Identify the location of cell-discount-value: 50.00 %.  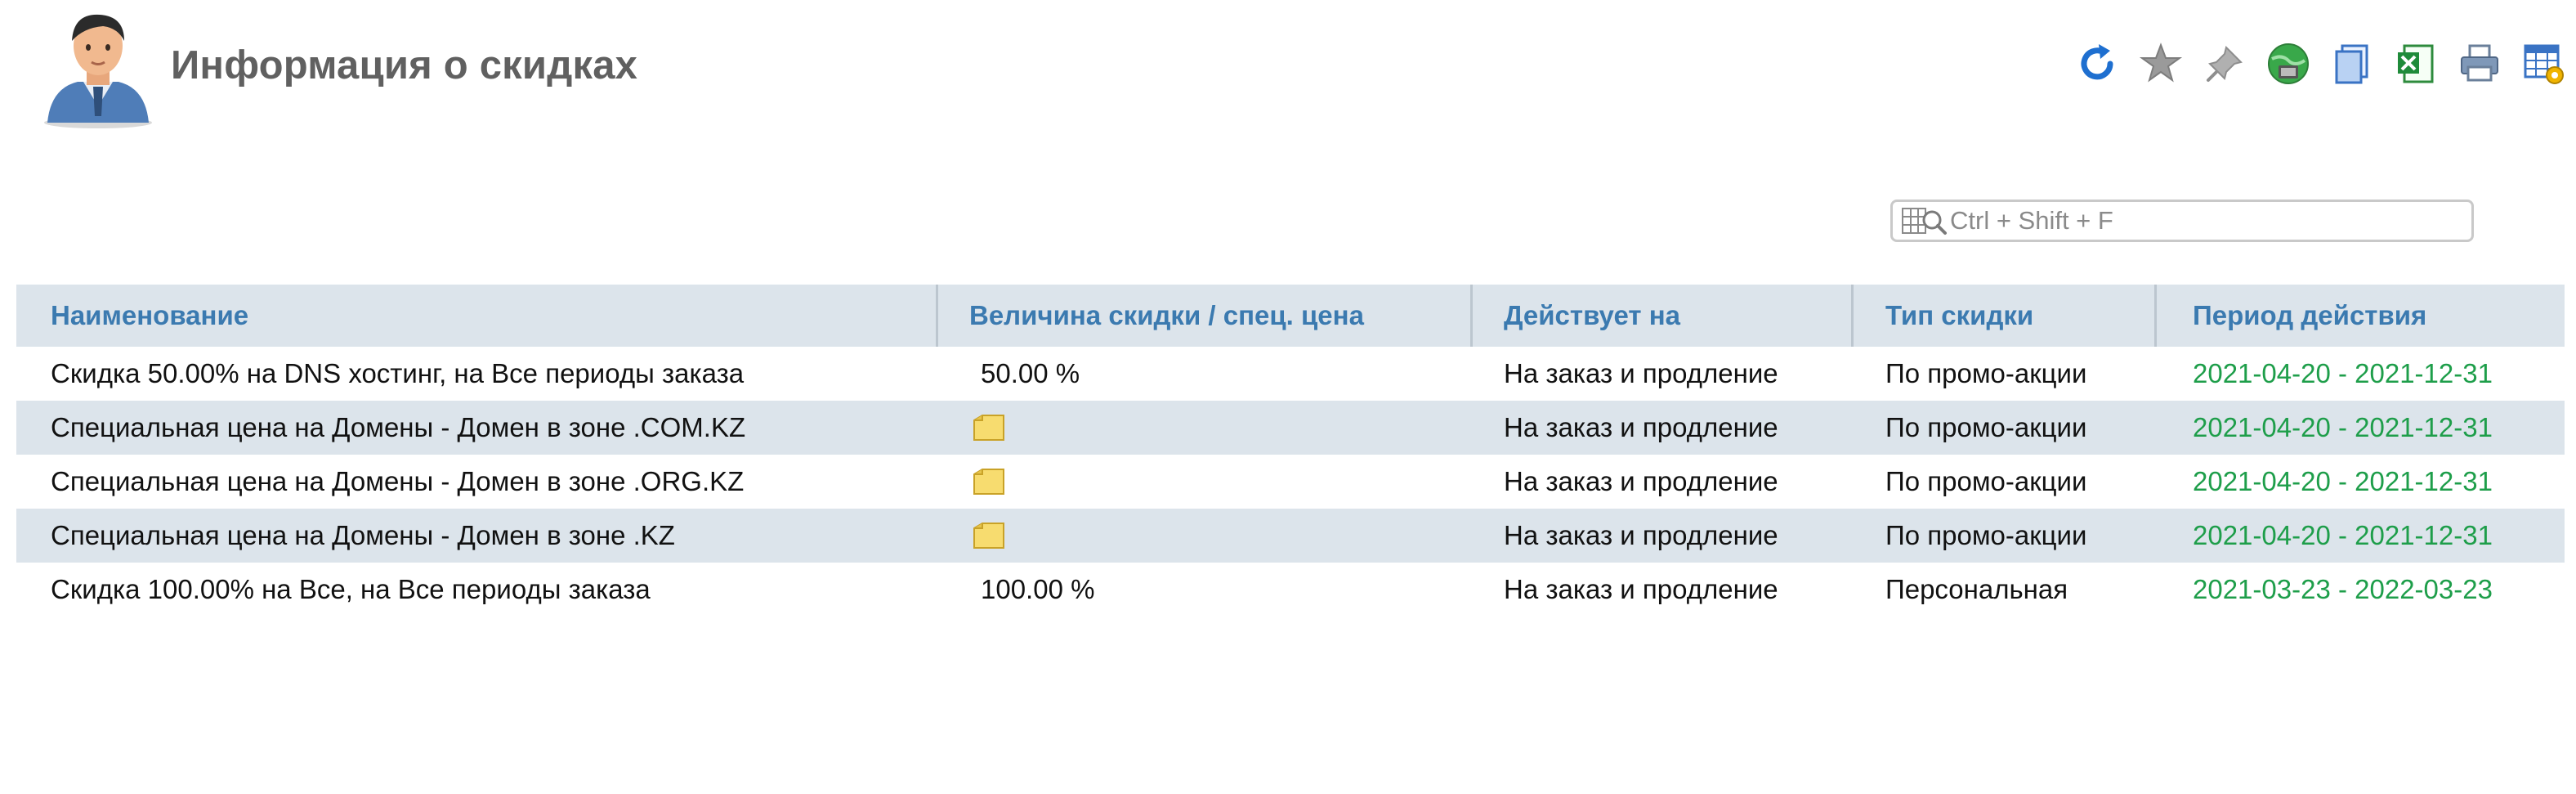
(1030, 373).